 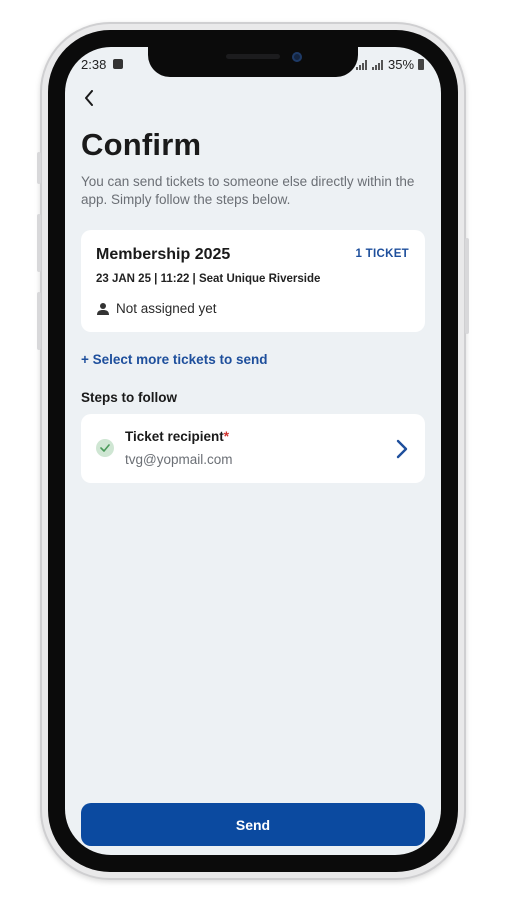 I want to click on ticket-count-badge: 1 TICKET, so click(x=382, y=254).